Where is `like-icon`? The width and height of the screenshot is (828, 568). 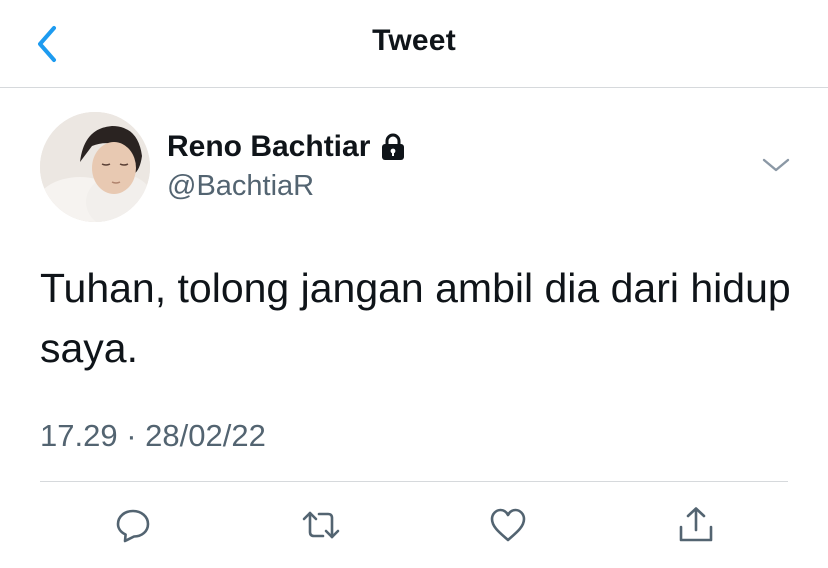 like-icon is located at coordinates (508, 525).